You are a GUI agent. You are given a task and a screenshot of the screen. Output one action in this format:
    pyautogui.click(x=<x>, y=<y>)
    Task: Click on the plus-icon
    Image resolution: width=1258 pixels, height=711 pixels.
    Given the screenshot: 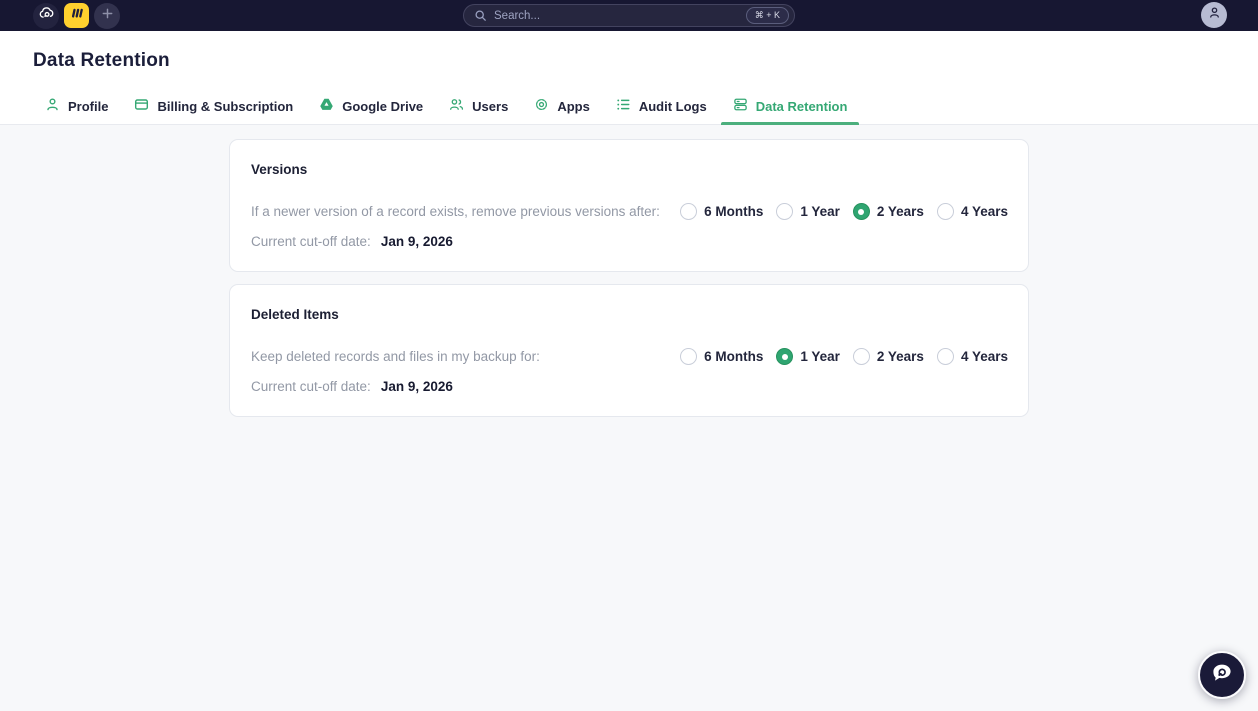 What is the action you would take?
    pyautogui.click(x=107, y=16)
    